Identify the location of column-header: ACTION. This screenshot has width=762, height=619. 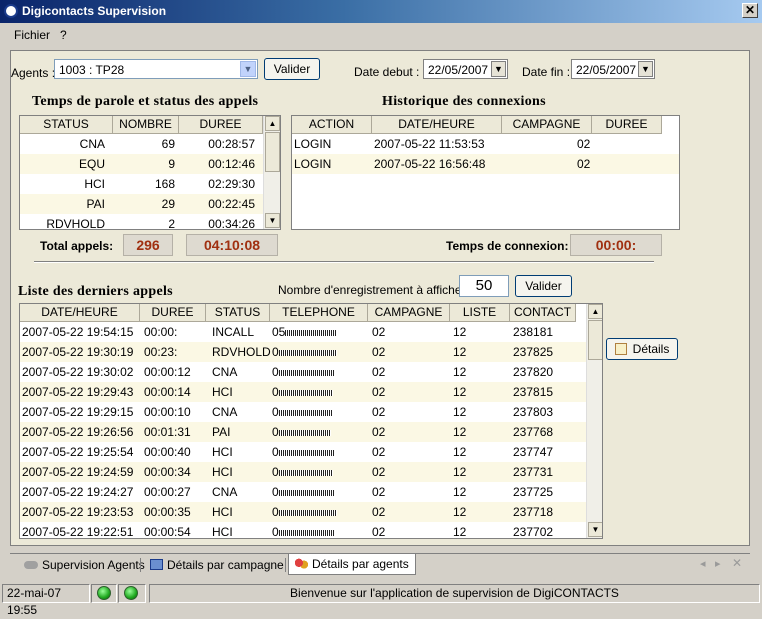
(332, 125).